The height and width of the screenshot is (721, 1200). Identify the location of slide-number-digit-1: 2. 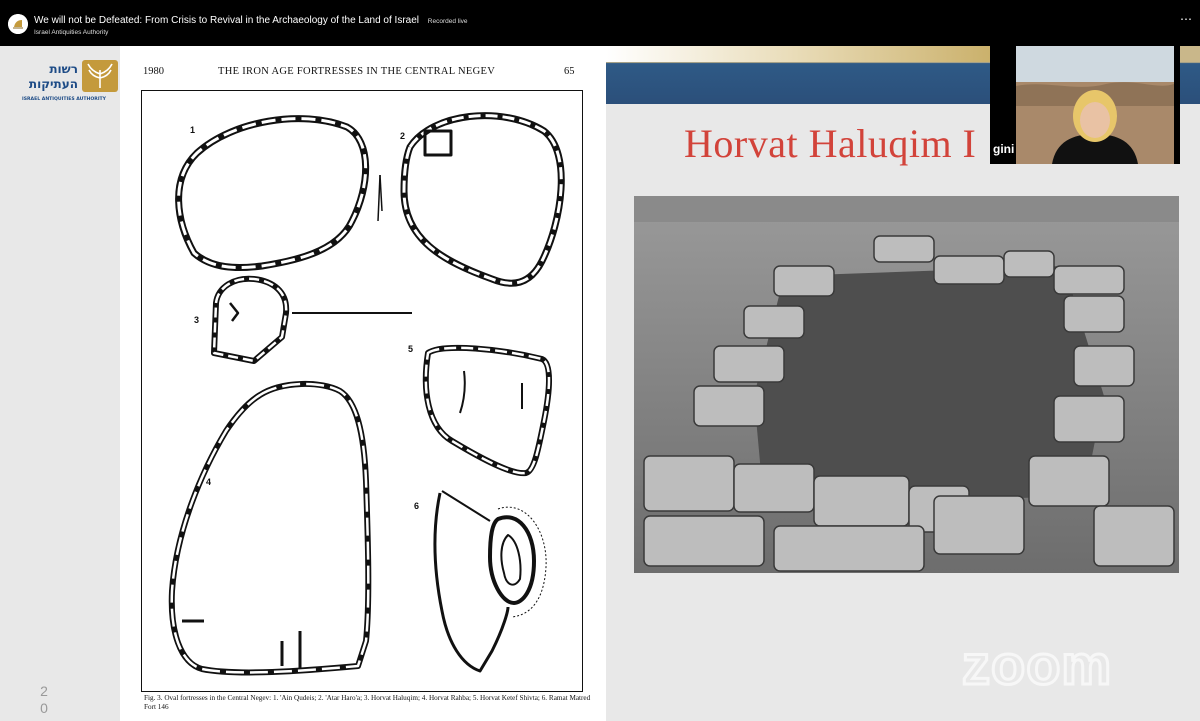
(44, 691).